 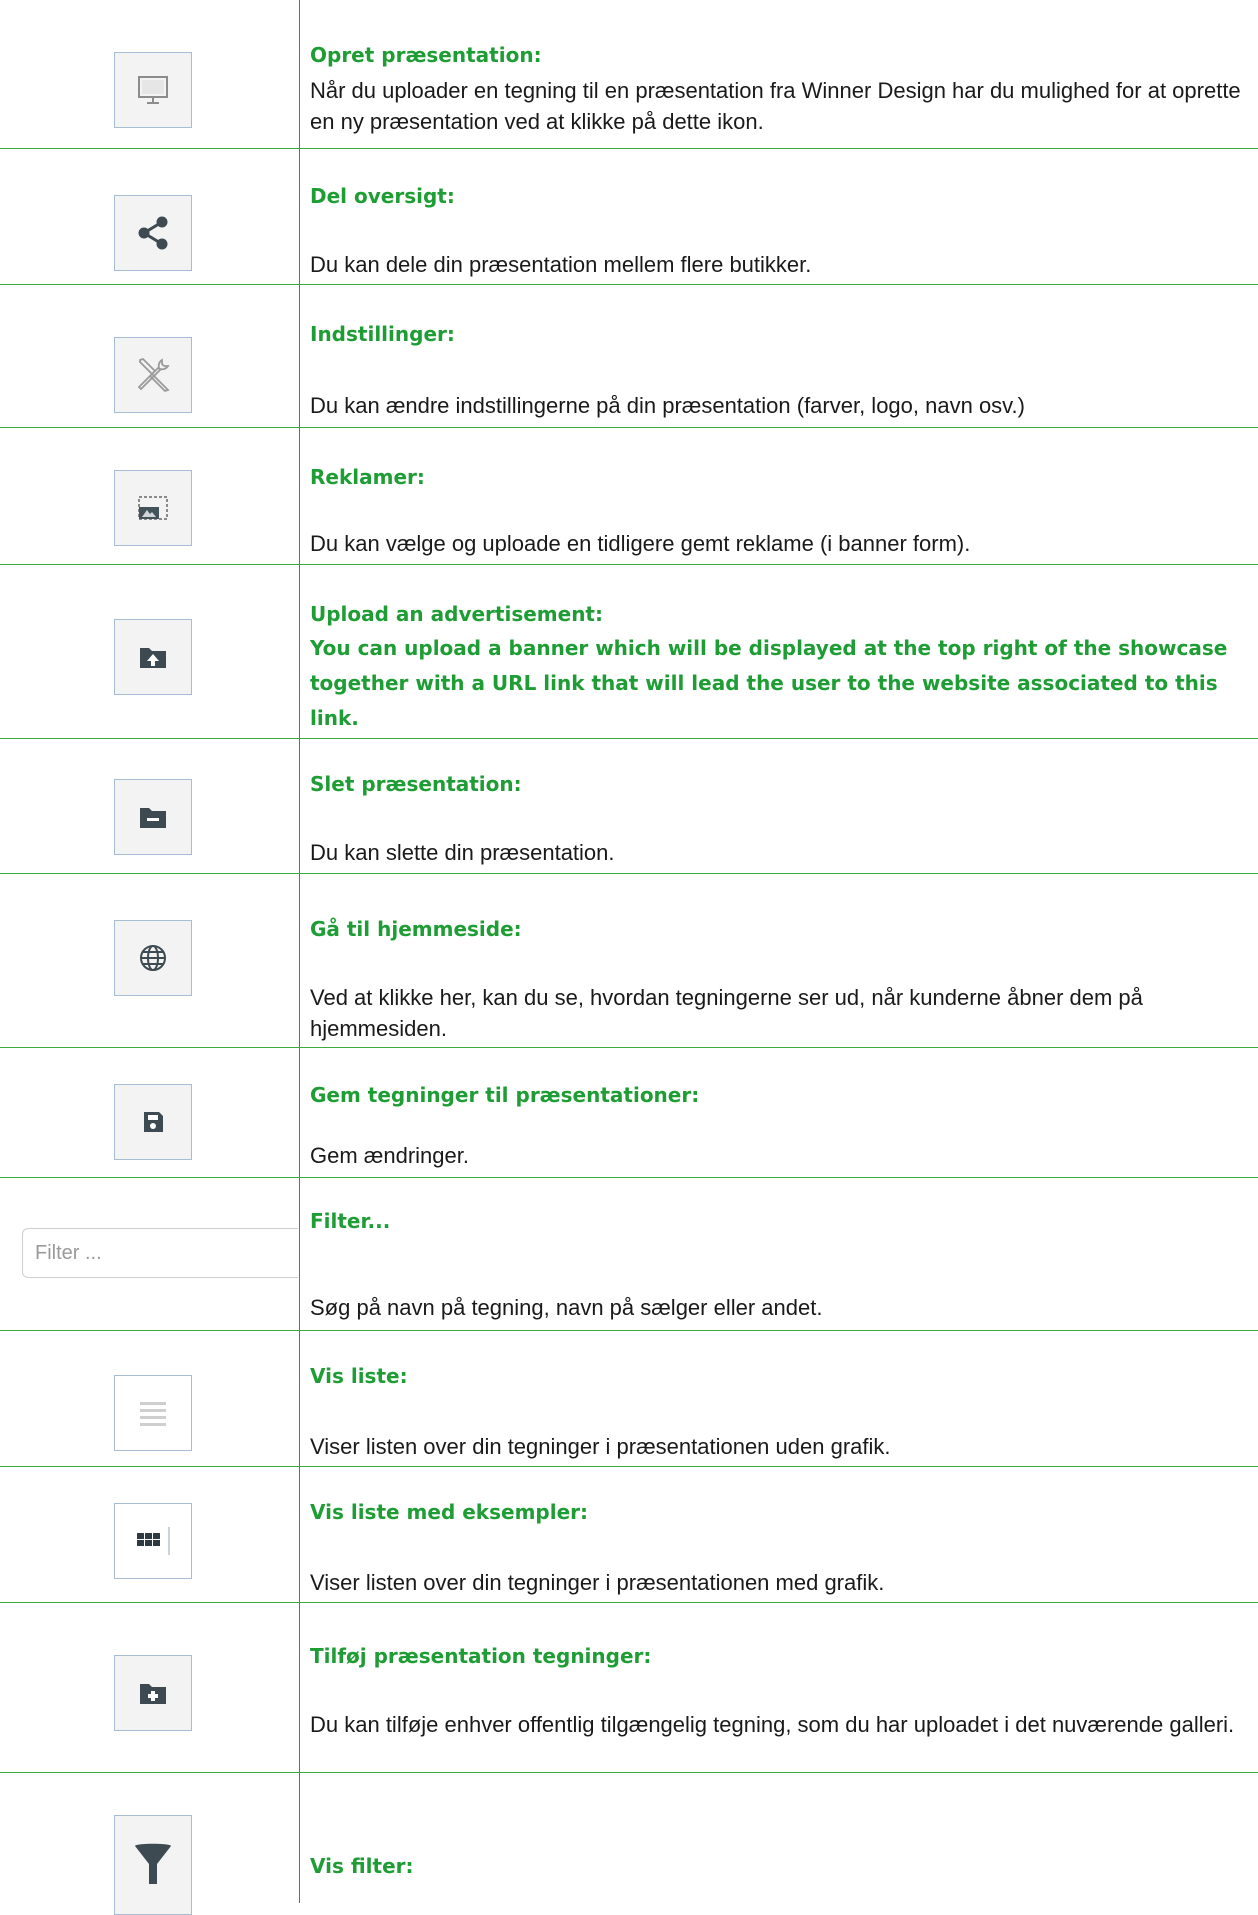 What do you see at coordinates (160, 1253) in the screenshot?
I see `filter-input` at bounding box center [160, 1253].